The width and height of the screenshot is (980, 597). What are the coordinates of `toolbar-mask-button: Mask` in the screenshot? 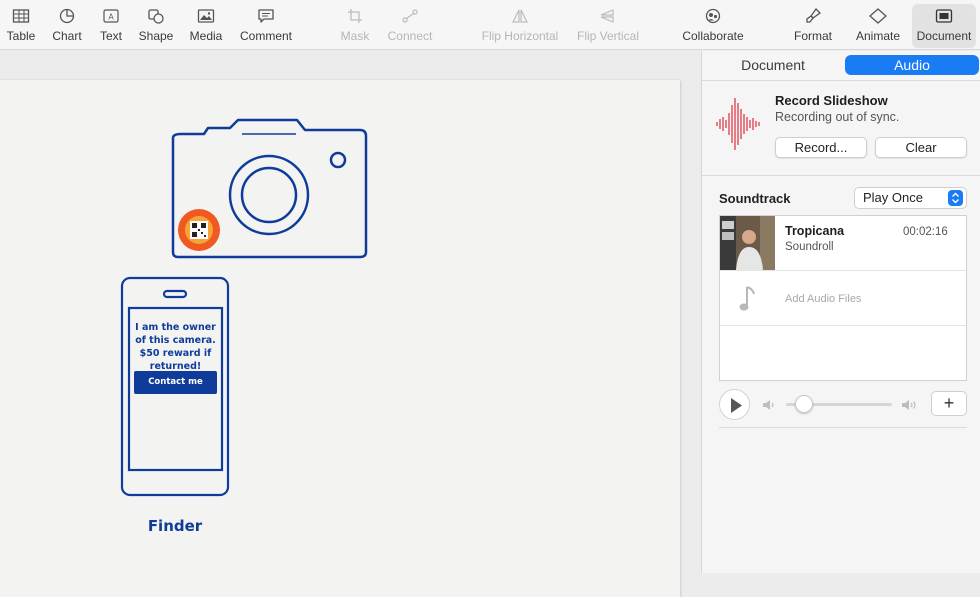 It's located at (355, 26).